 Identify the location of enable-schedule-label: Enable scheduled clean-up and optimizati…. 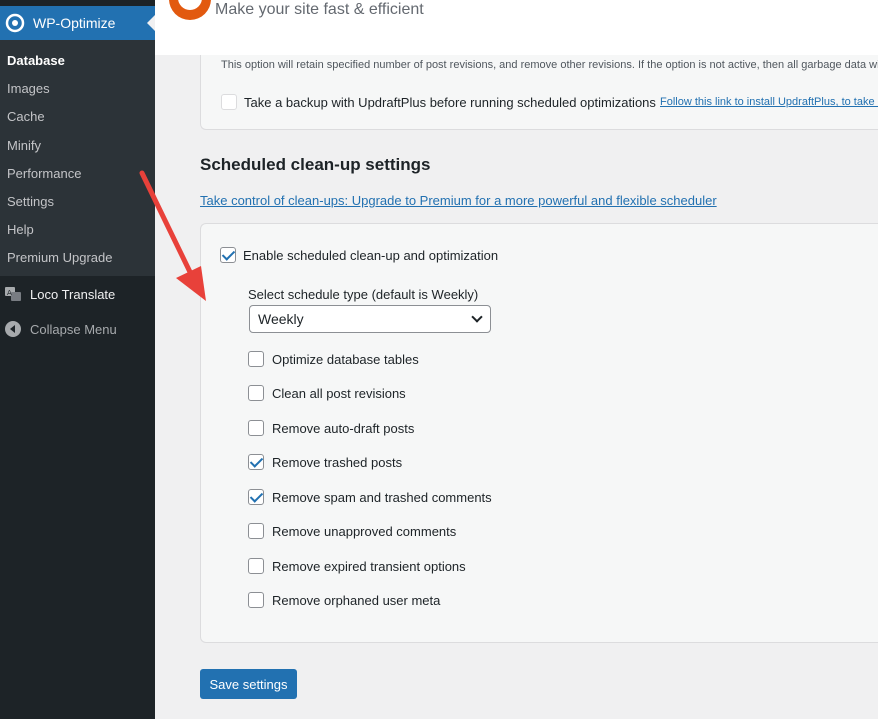
(371, 255).